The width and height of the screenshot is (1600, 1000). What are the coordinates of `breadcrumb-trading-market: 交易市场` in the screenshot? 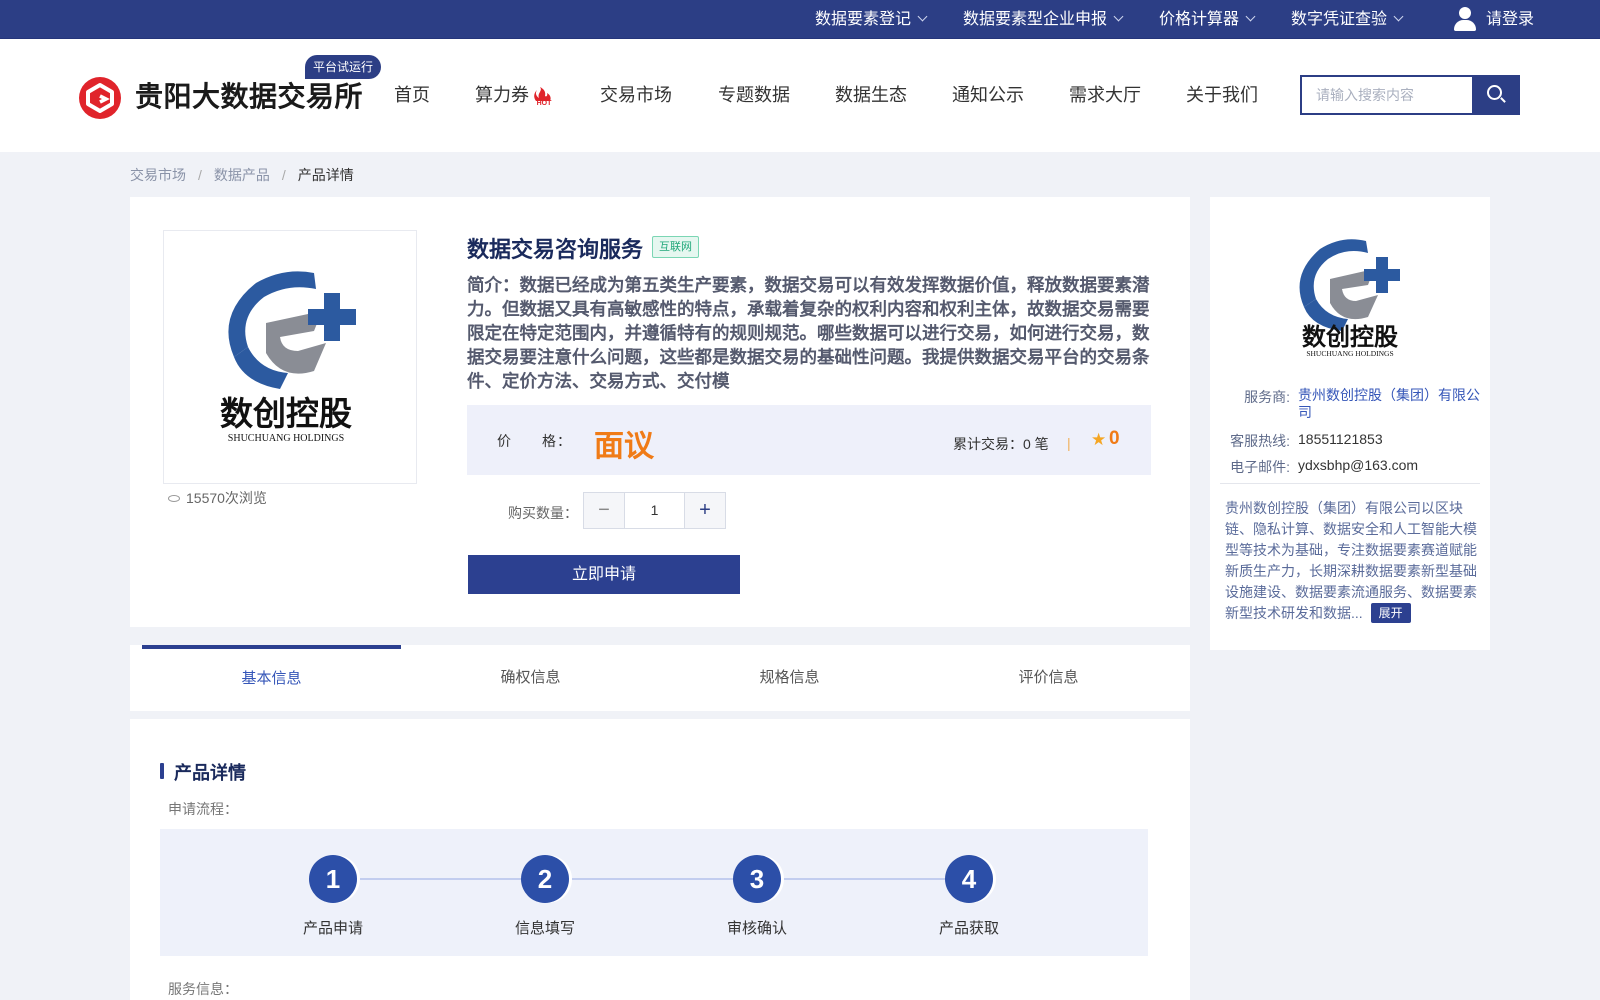 It's located at (158, 175).